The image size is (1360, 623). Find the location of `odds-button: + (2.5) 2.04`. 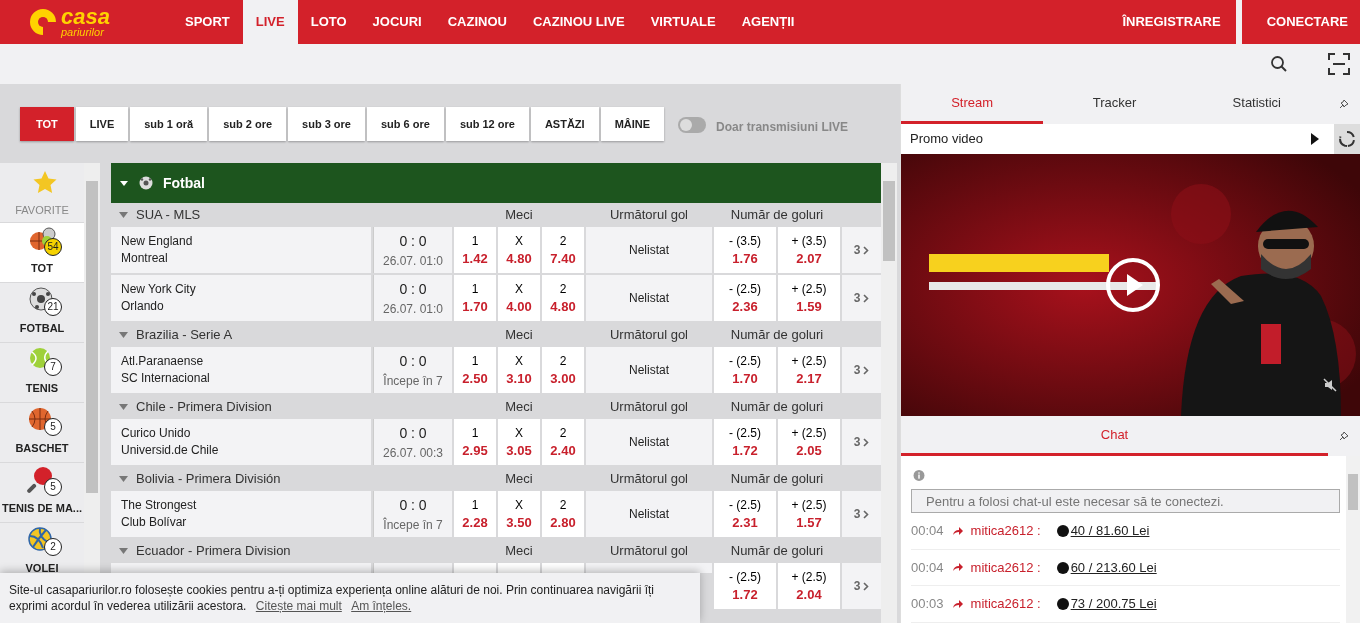

odds-button: + (2.5) 2.04 is located at coordinates (809, 586).